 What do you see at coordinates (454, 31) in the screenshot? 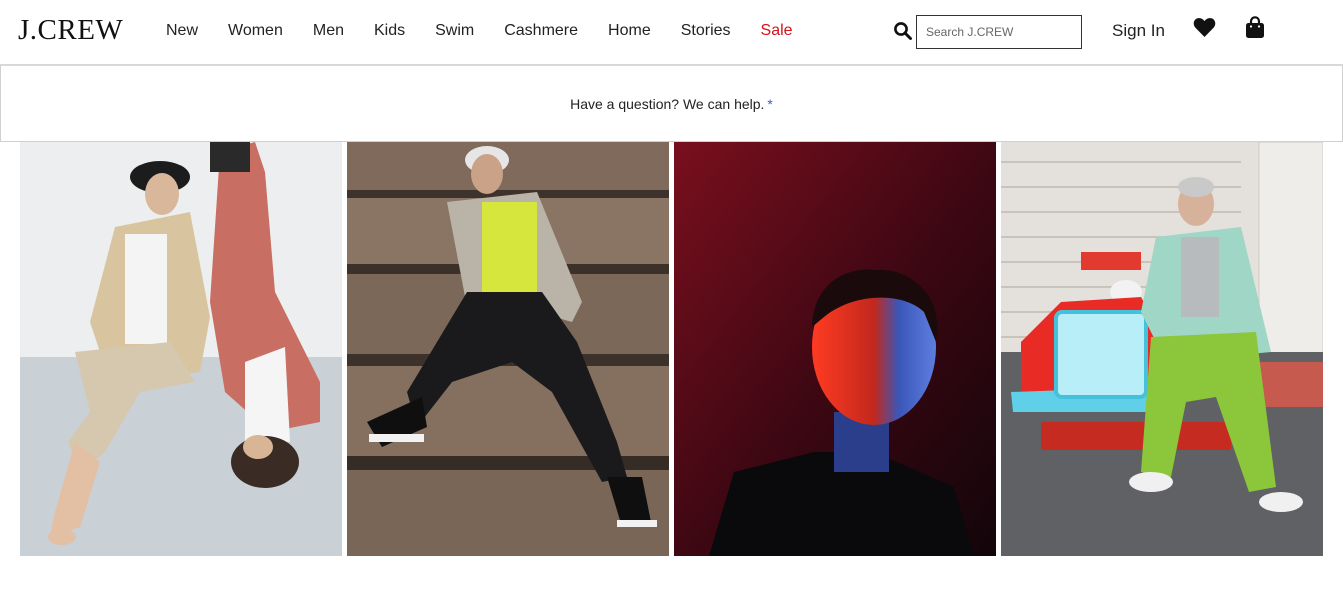
I see `nav-item-swim: Swim` at bounding box center [454, 31].